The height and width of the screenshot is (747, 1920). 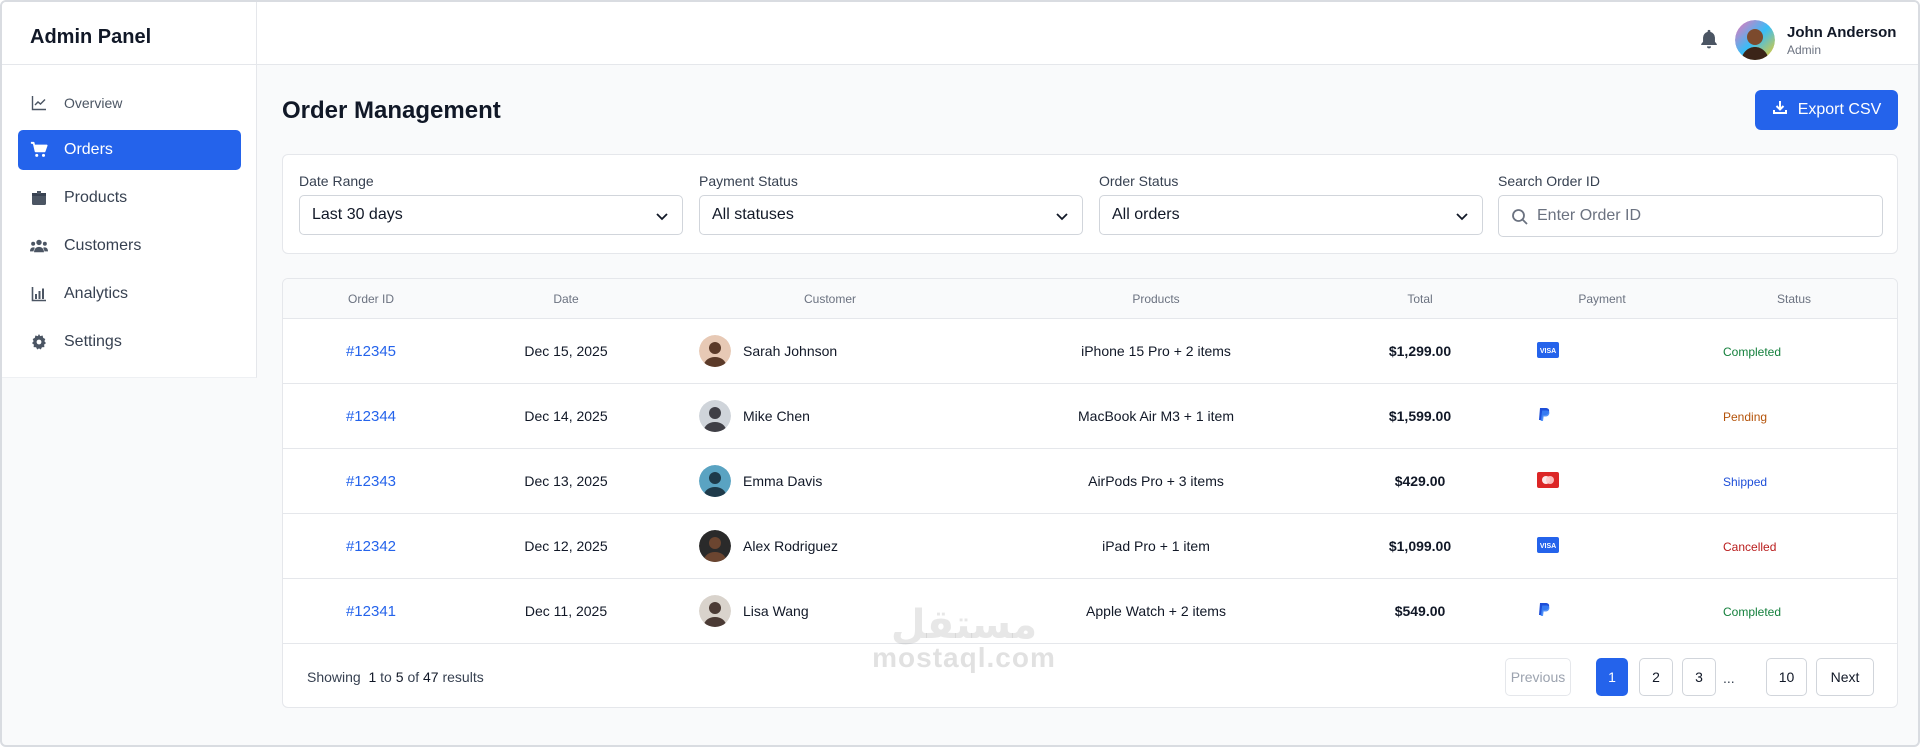 What do you see at coordinates (399, 677) in the screenshot?
I see `showing-to: 5` at bounding box center [399, 677].